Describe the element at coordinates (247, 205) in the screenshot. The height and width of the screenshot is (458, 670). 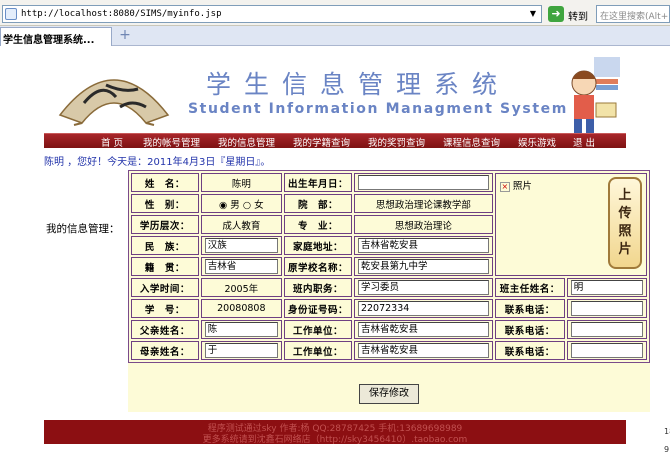
I see `gender-female-radio: ○` at that location.